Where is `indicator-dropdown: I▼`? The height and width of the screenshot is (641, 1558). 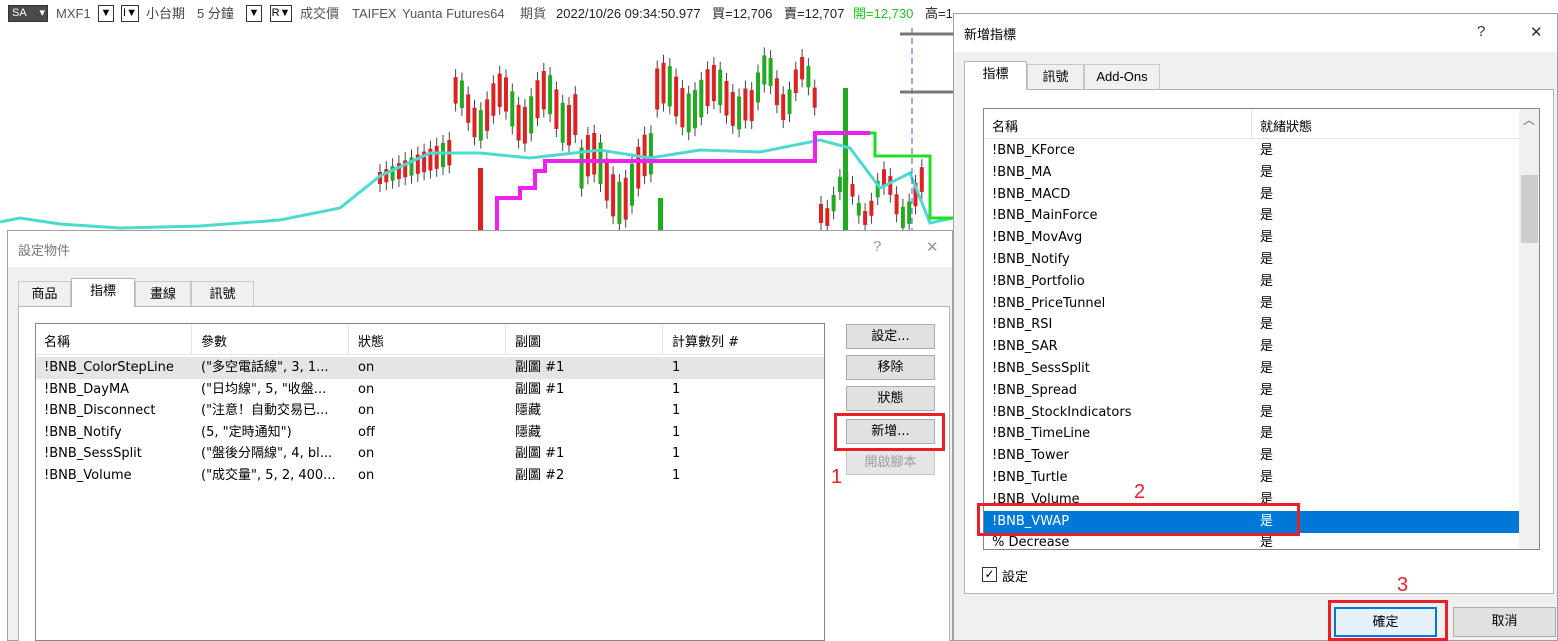 indicator-dropdown: I▼ is located at coordinates (130, 13).